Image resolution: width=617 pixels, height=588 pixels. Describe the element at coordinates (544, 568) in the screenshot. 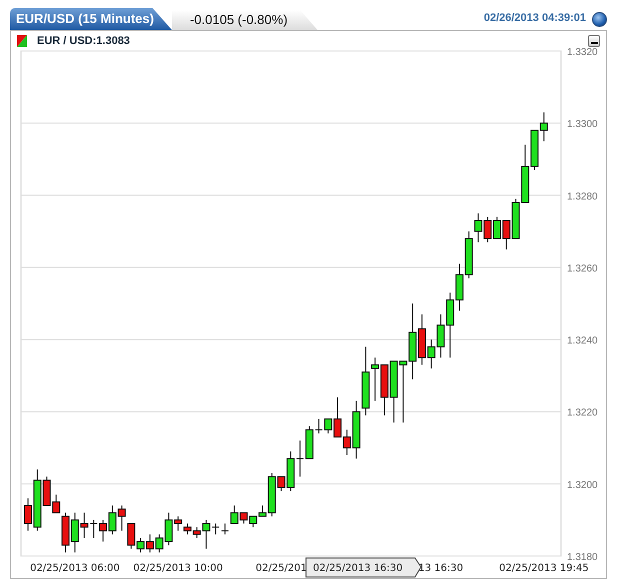

I see `x-axis-label: 02/25/2013 19:45` at that location.